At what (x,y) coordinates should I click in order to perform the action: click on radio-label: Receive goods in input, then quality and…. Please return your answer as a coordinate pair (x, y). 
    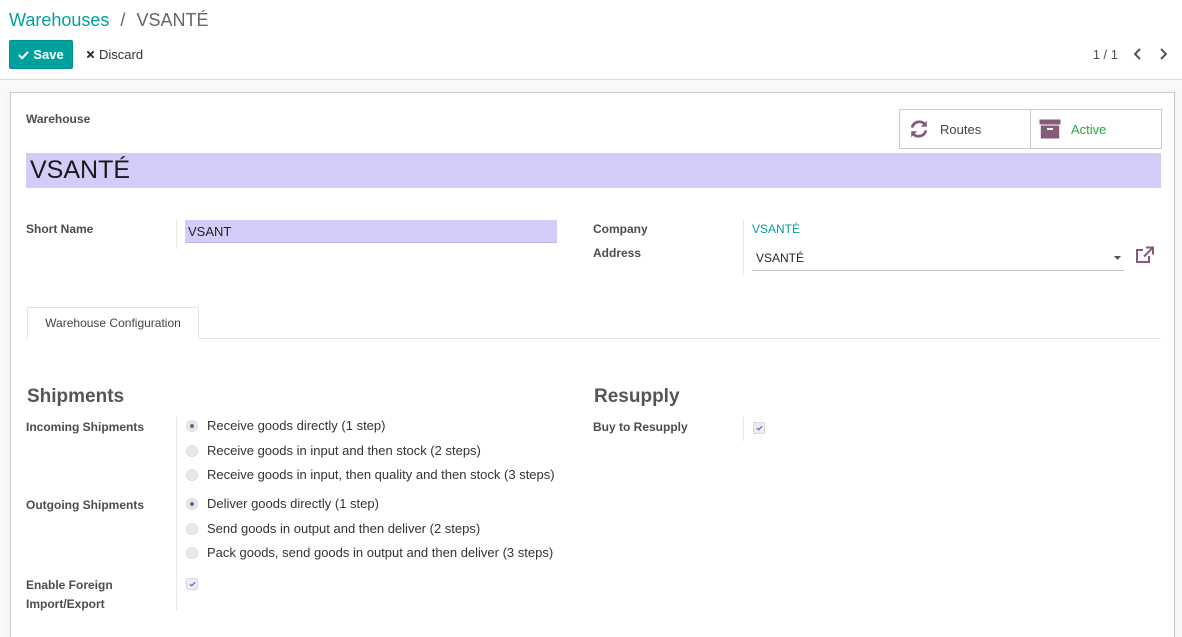
    Looking at the image, I should click on (381, 474).